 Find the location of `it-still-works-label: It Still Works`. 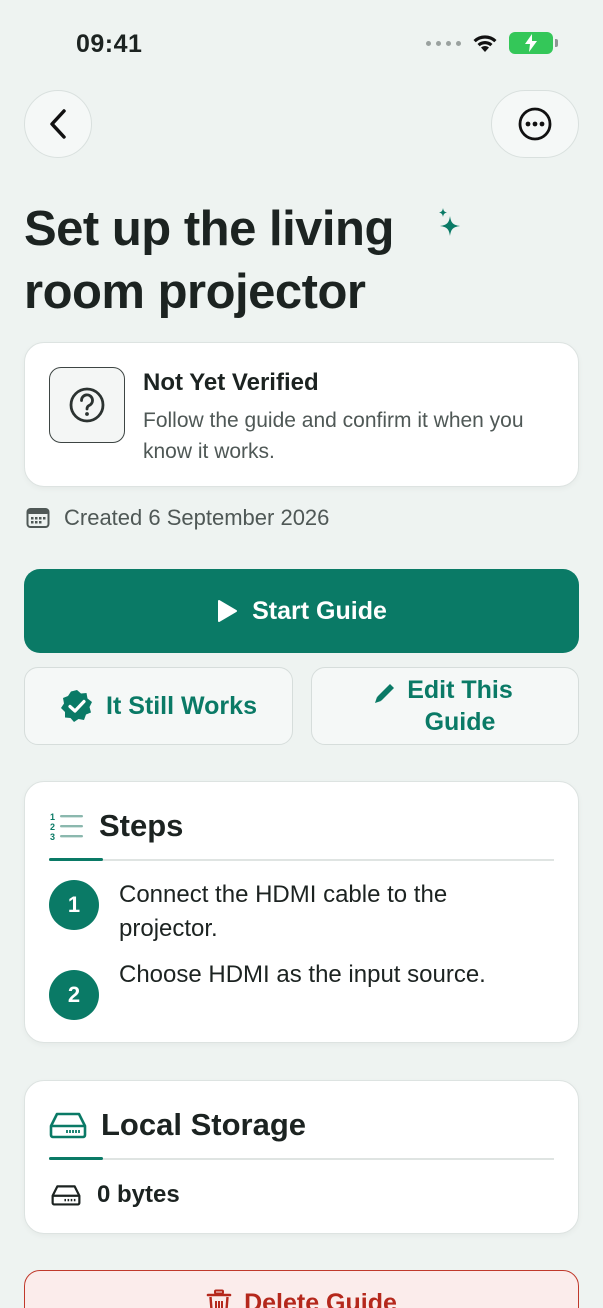

it-still-works-label: It Still Works is located at coordinates (181, 706).